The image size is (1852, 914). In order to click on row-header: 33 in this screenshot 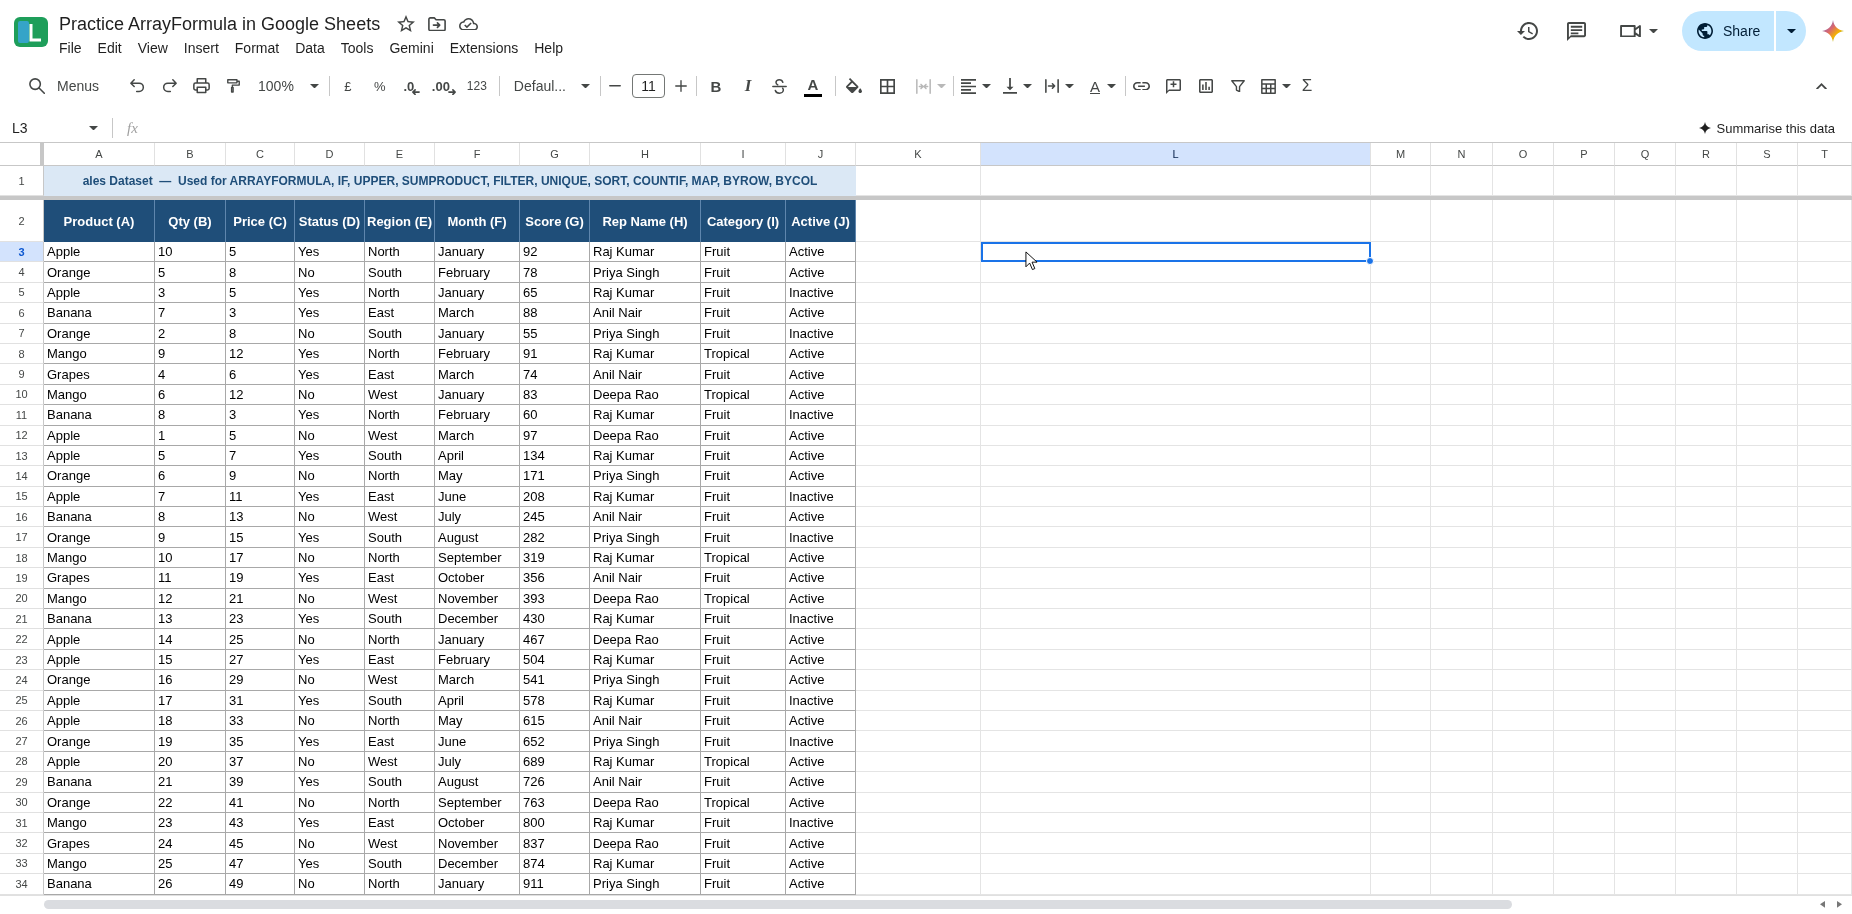, I will do `click(22, 864)`.